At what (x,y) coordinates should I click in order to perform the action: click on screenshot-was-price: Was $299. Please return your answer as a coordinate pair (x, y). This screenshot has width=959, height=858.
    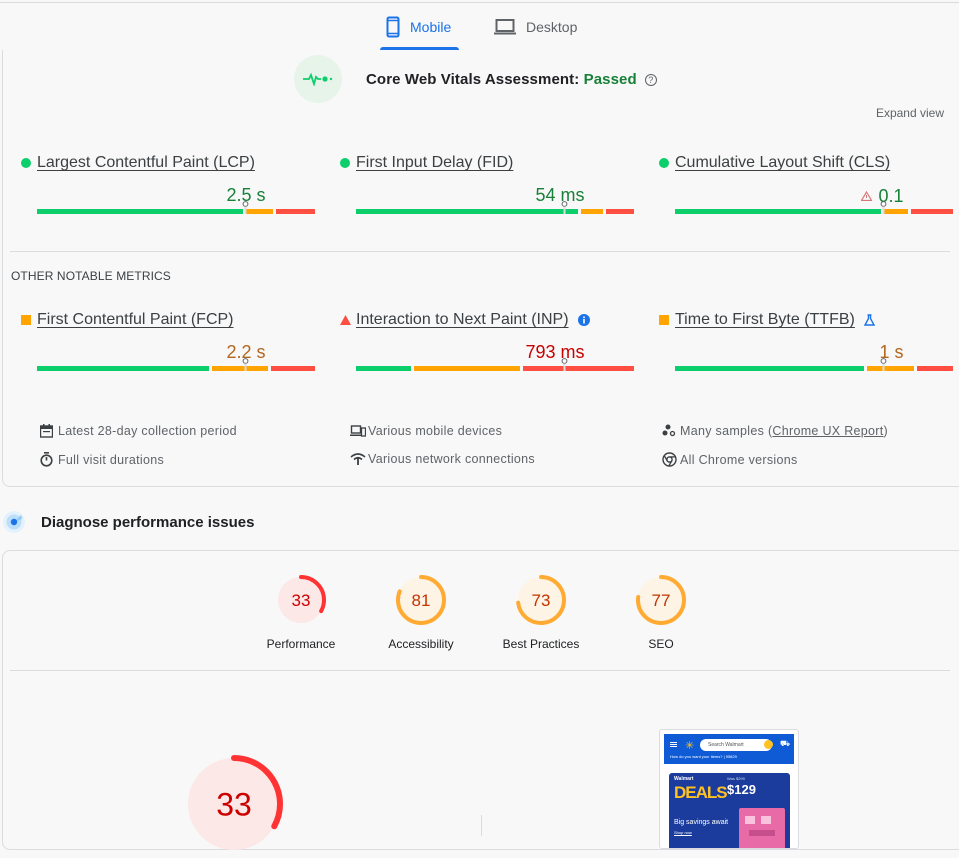
    Looking at the image, I should click on (736, 778).